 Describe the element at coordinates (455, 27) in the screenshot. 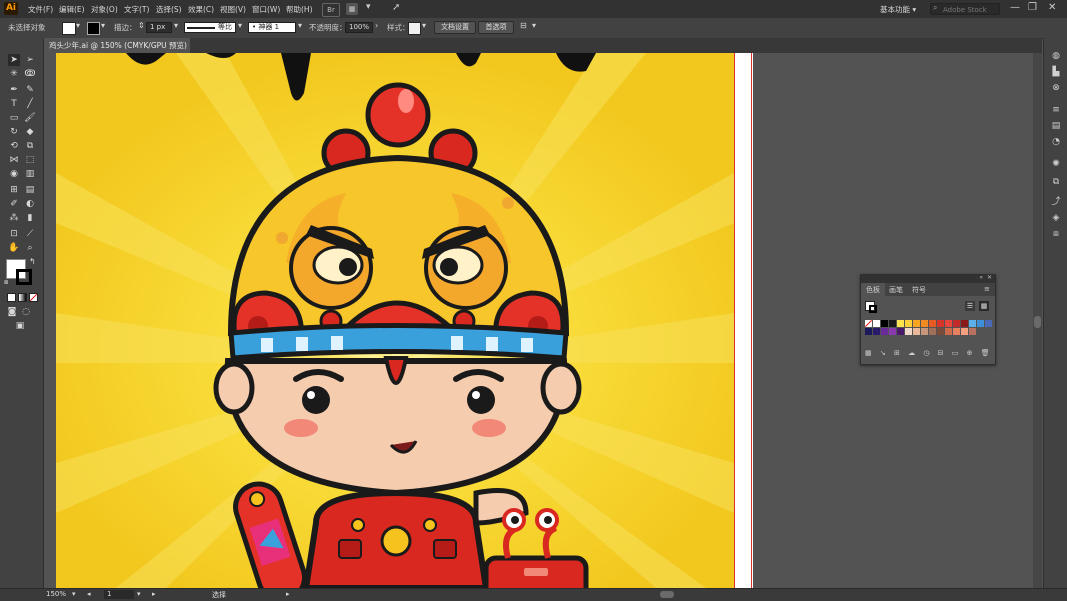

I see `document-setup-button: 文档设置` at that location.